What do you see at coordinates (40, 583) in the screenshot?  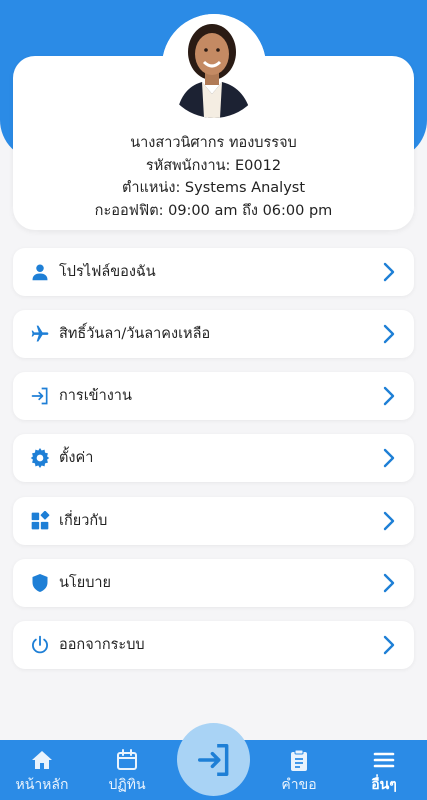 I see `shield-icon` at bounding box center [40, 583].